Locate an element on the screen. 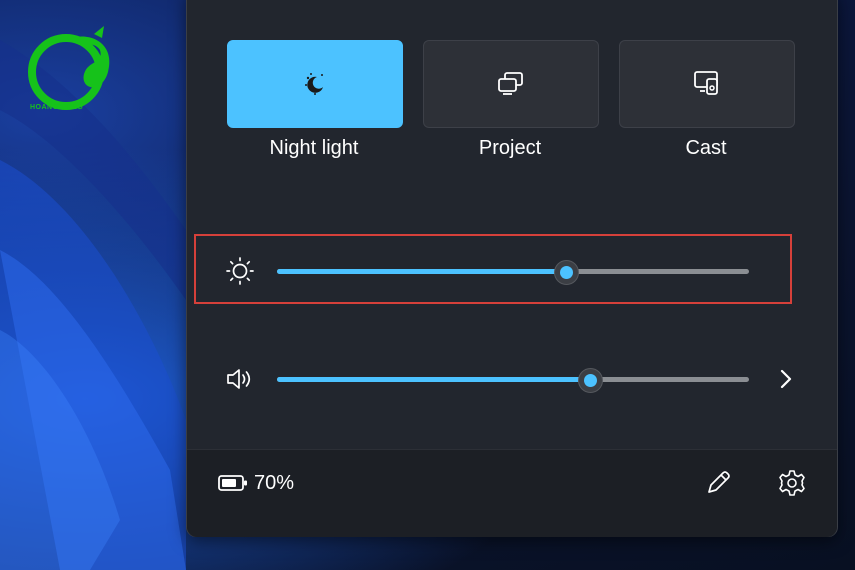 The width and height of the screenshot is (855, 570). project-button is located at coordinates (511, 84).